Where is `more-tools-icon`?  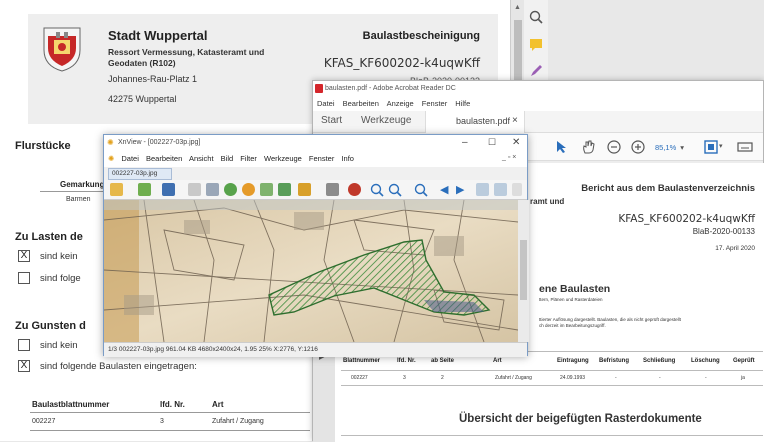
more-tools-icon is located at coordinates (517, 189).